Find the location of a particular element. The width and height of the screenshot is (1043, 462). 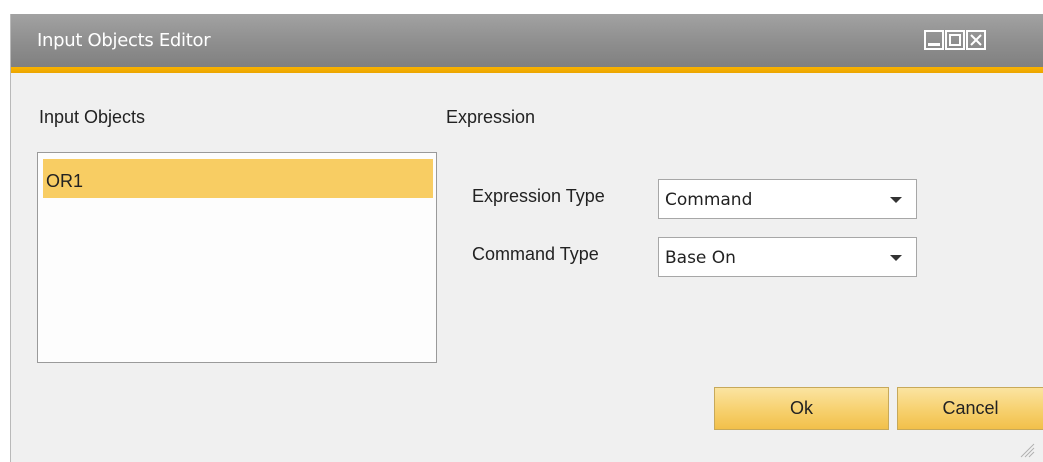

list-item: OR1 is located at coordinates (238, 178).